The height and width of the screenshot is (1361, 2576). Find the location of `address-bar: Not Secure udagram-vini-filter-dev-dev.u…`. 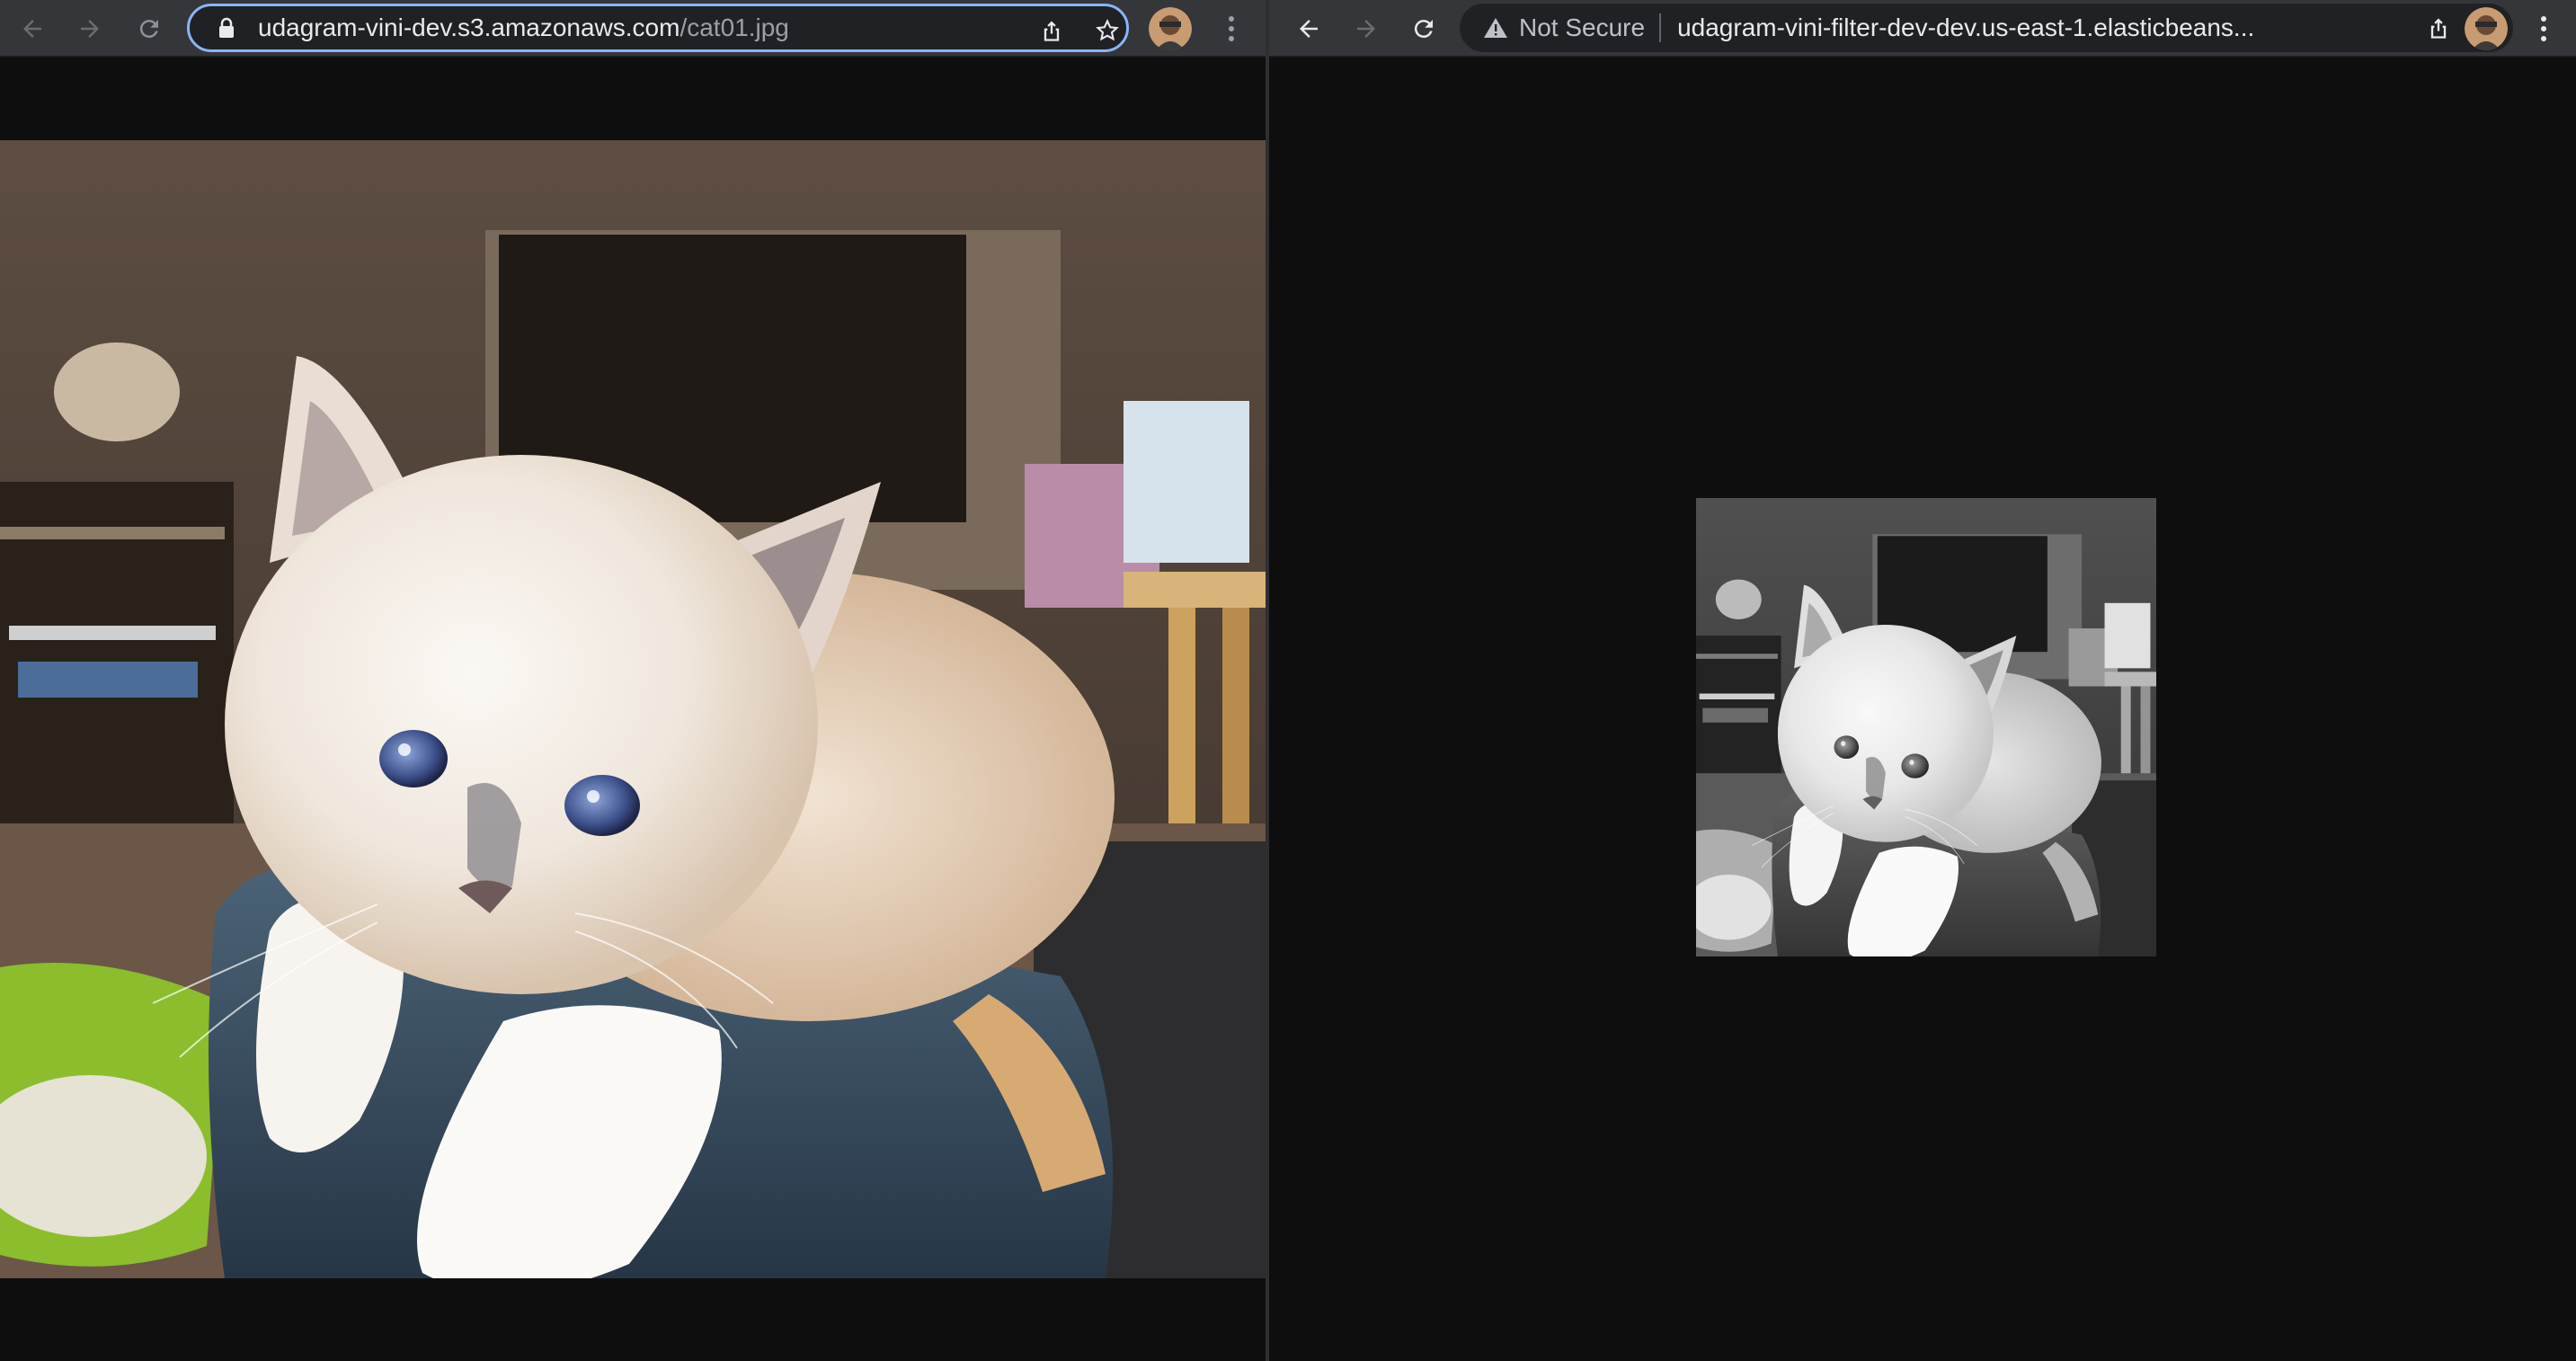

address-bar: Not Secure udagram-vini-filter-dev-dev.u… is located at coordinates (1987, 28).